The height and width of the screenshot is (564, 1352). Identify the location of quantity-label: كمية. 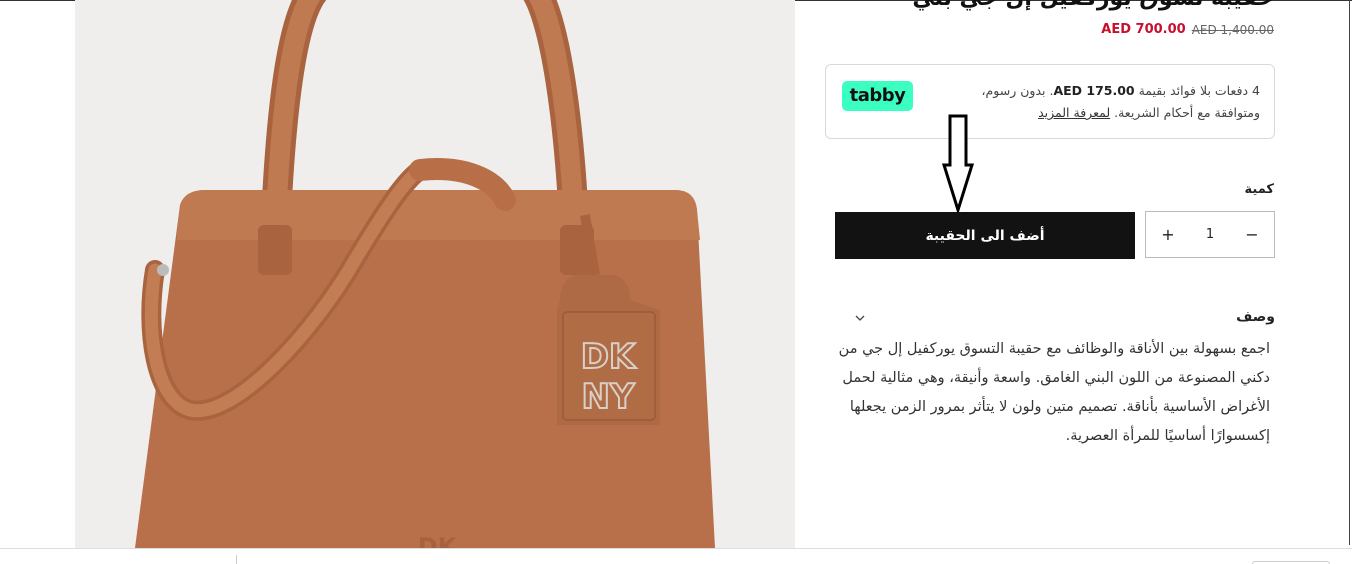
(1259, 189).